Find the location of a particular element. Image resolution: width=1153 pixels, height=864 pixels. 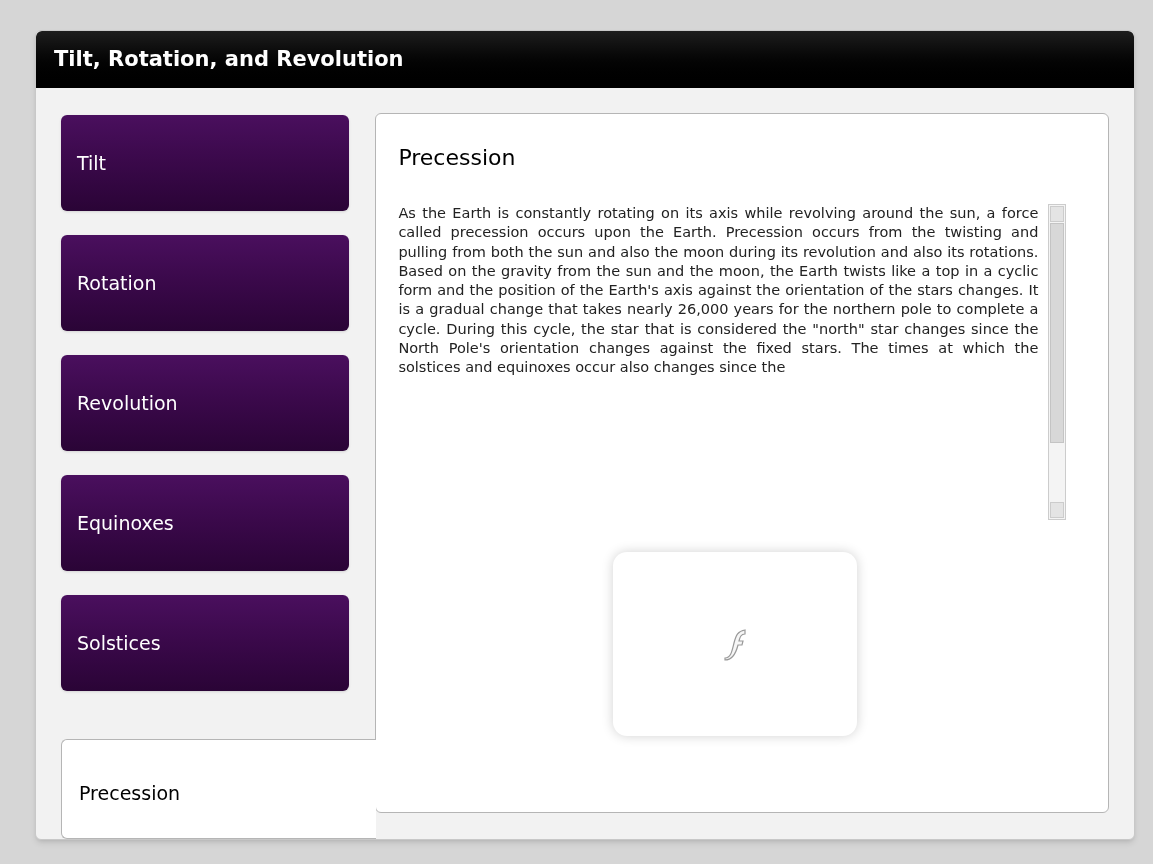

tab: Tilt is located at coordinates (205, 163).